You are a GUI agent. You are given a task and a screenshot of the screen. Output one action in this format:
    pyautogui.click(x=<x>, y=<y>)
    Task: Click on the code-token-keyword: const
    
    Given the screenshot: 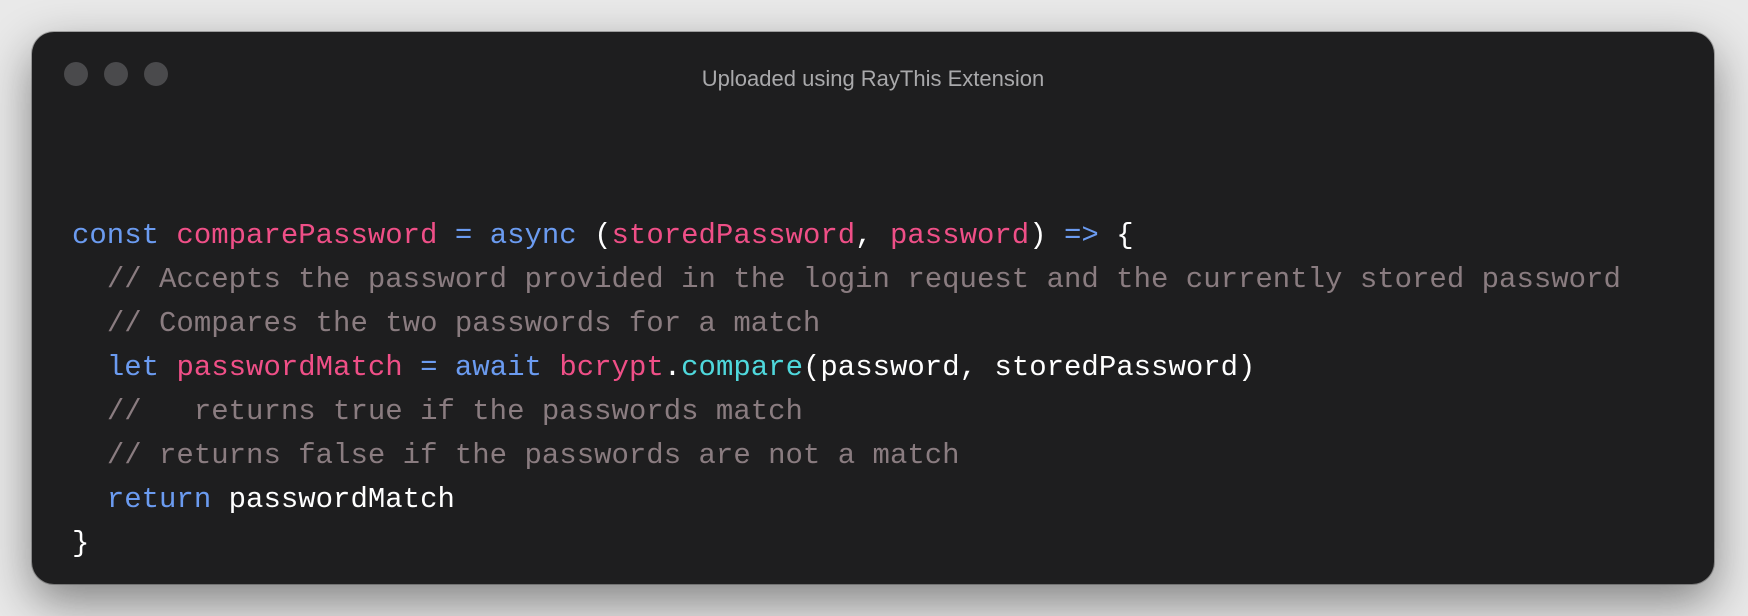 What is the action you would take?
    pyautogui.click(x=116, y=235)
    